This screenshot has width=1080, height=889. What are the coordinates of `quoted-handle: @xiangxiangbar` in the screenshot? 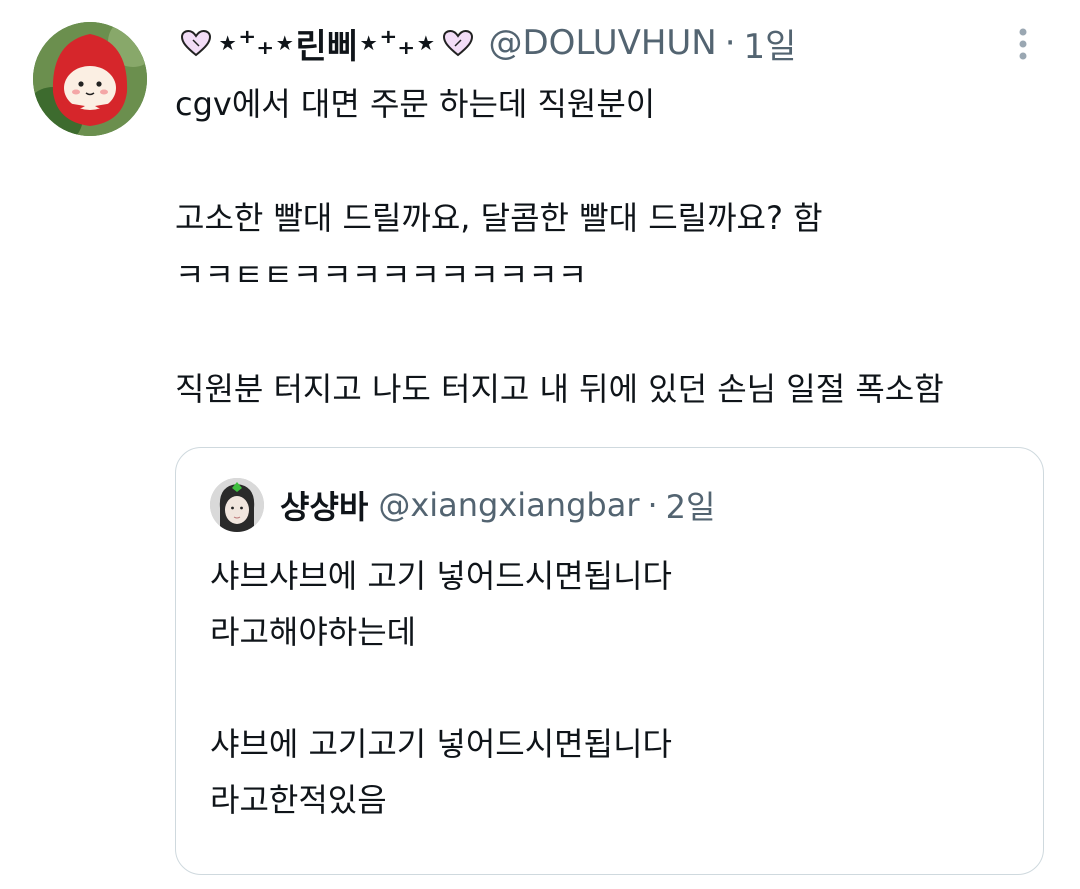 It's located at (508, 505).